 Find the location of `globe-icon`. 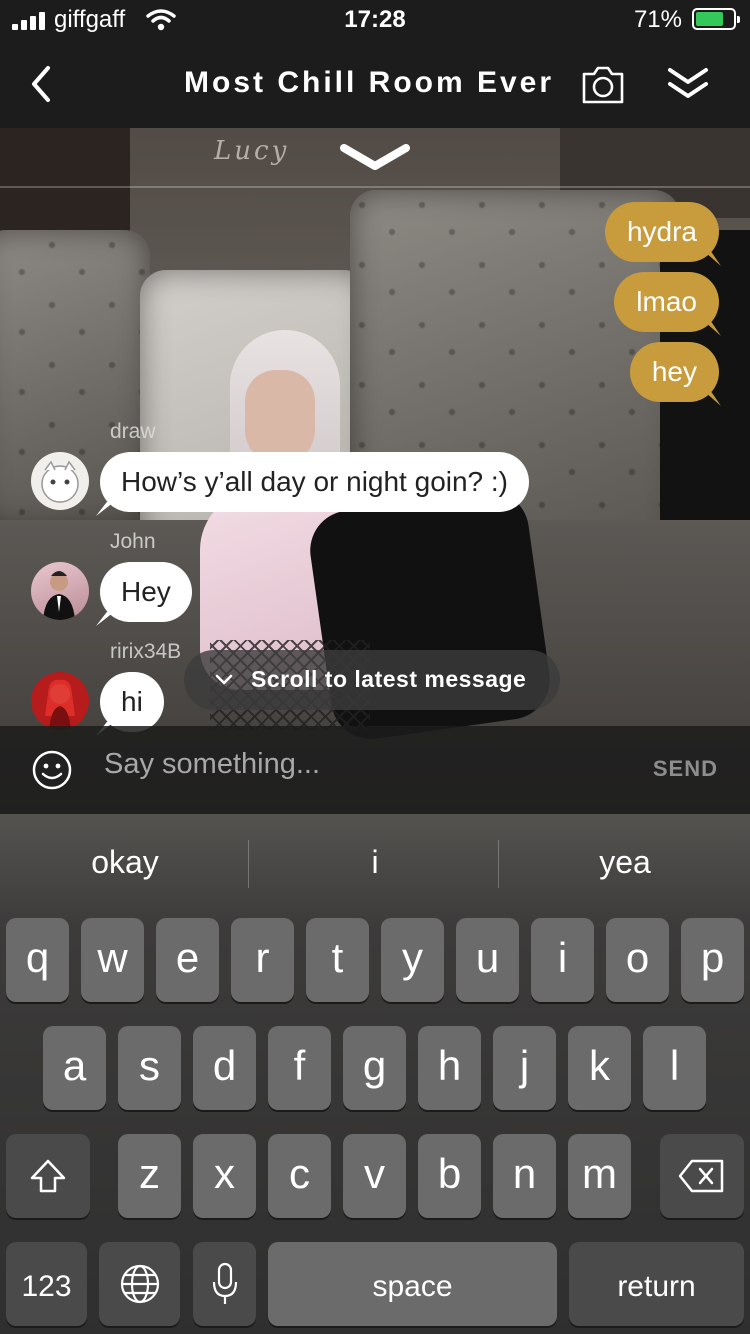

globe-icon is located at coordinates (139, 1284).